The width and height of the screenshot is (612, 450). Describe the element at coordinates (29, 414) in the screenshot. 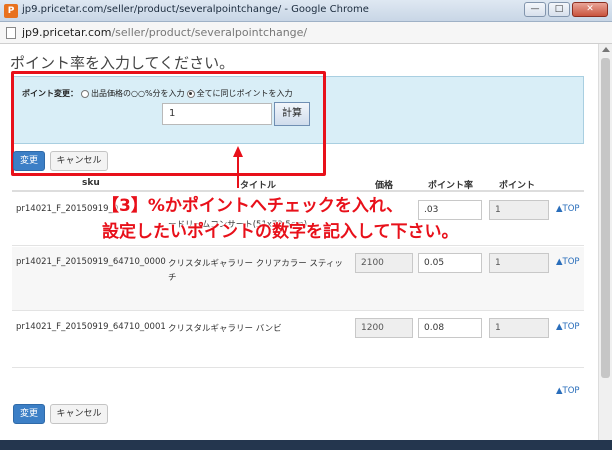

I see `save-button-bottom: 変更` at that location.